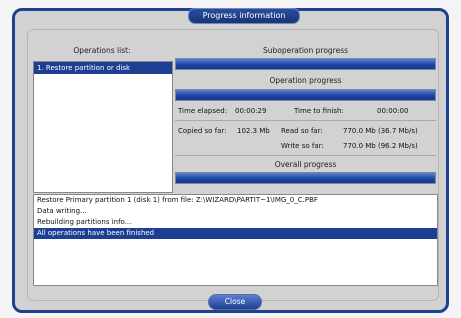  Describe the element at coordinates (103, 68) in the screenshot. I see `operations-list-item: 1. Restore partition or disk` at that location.